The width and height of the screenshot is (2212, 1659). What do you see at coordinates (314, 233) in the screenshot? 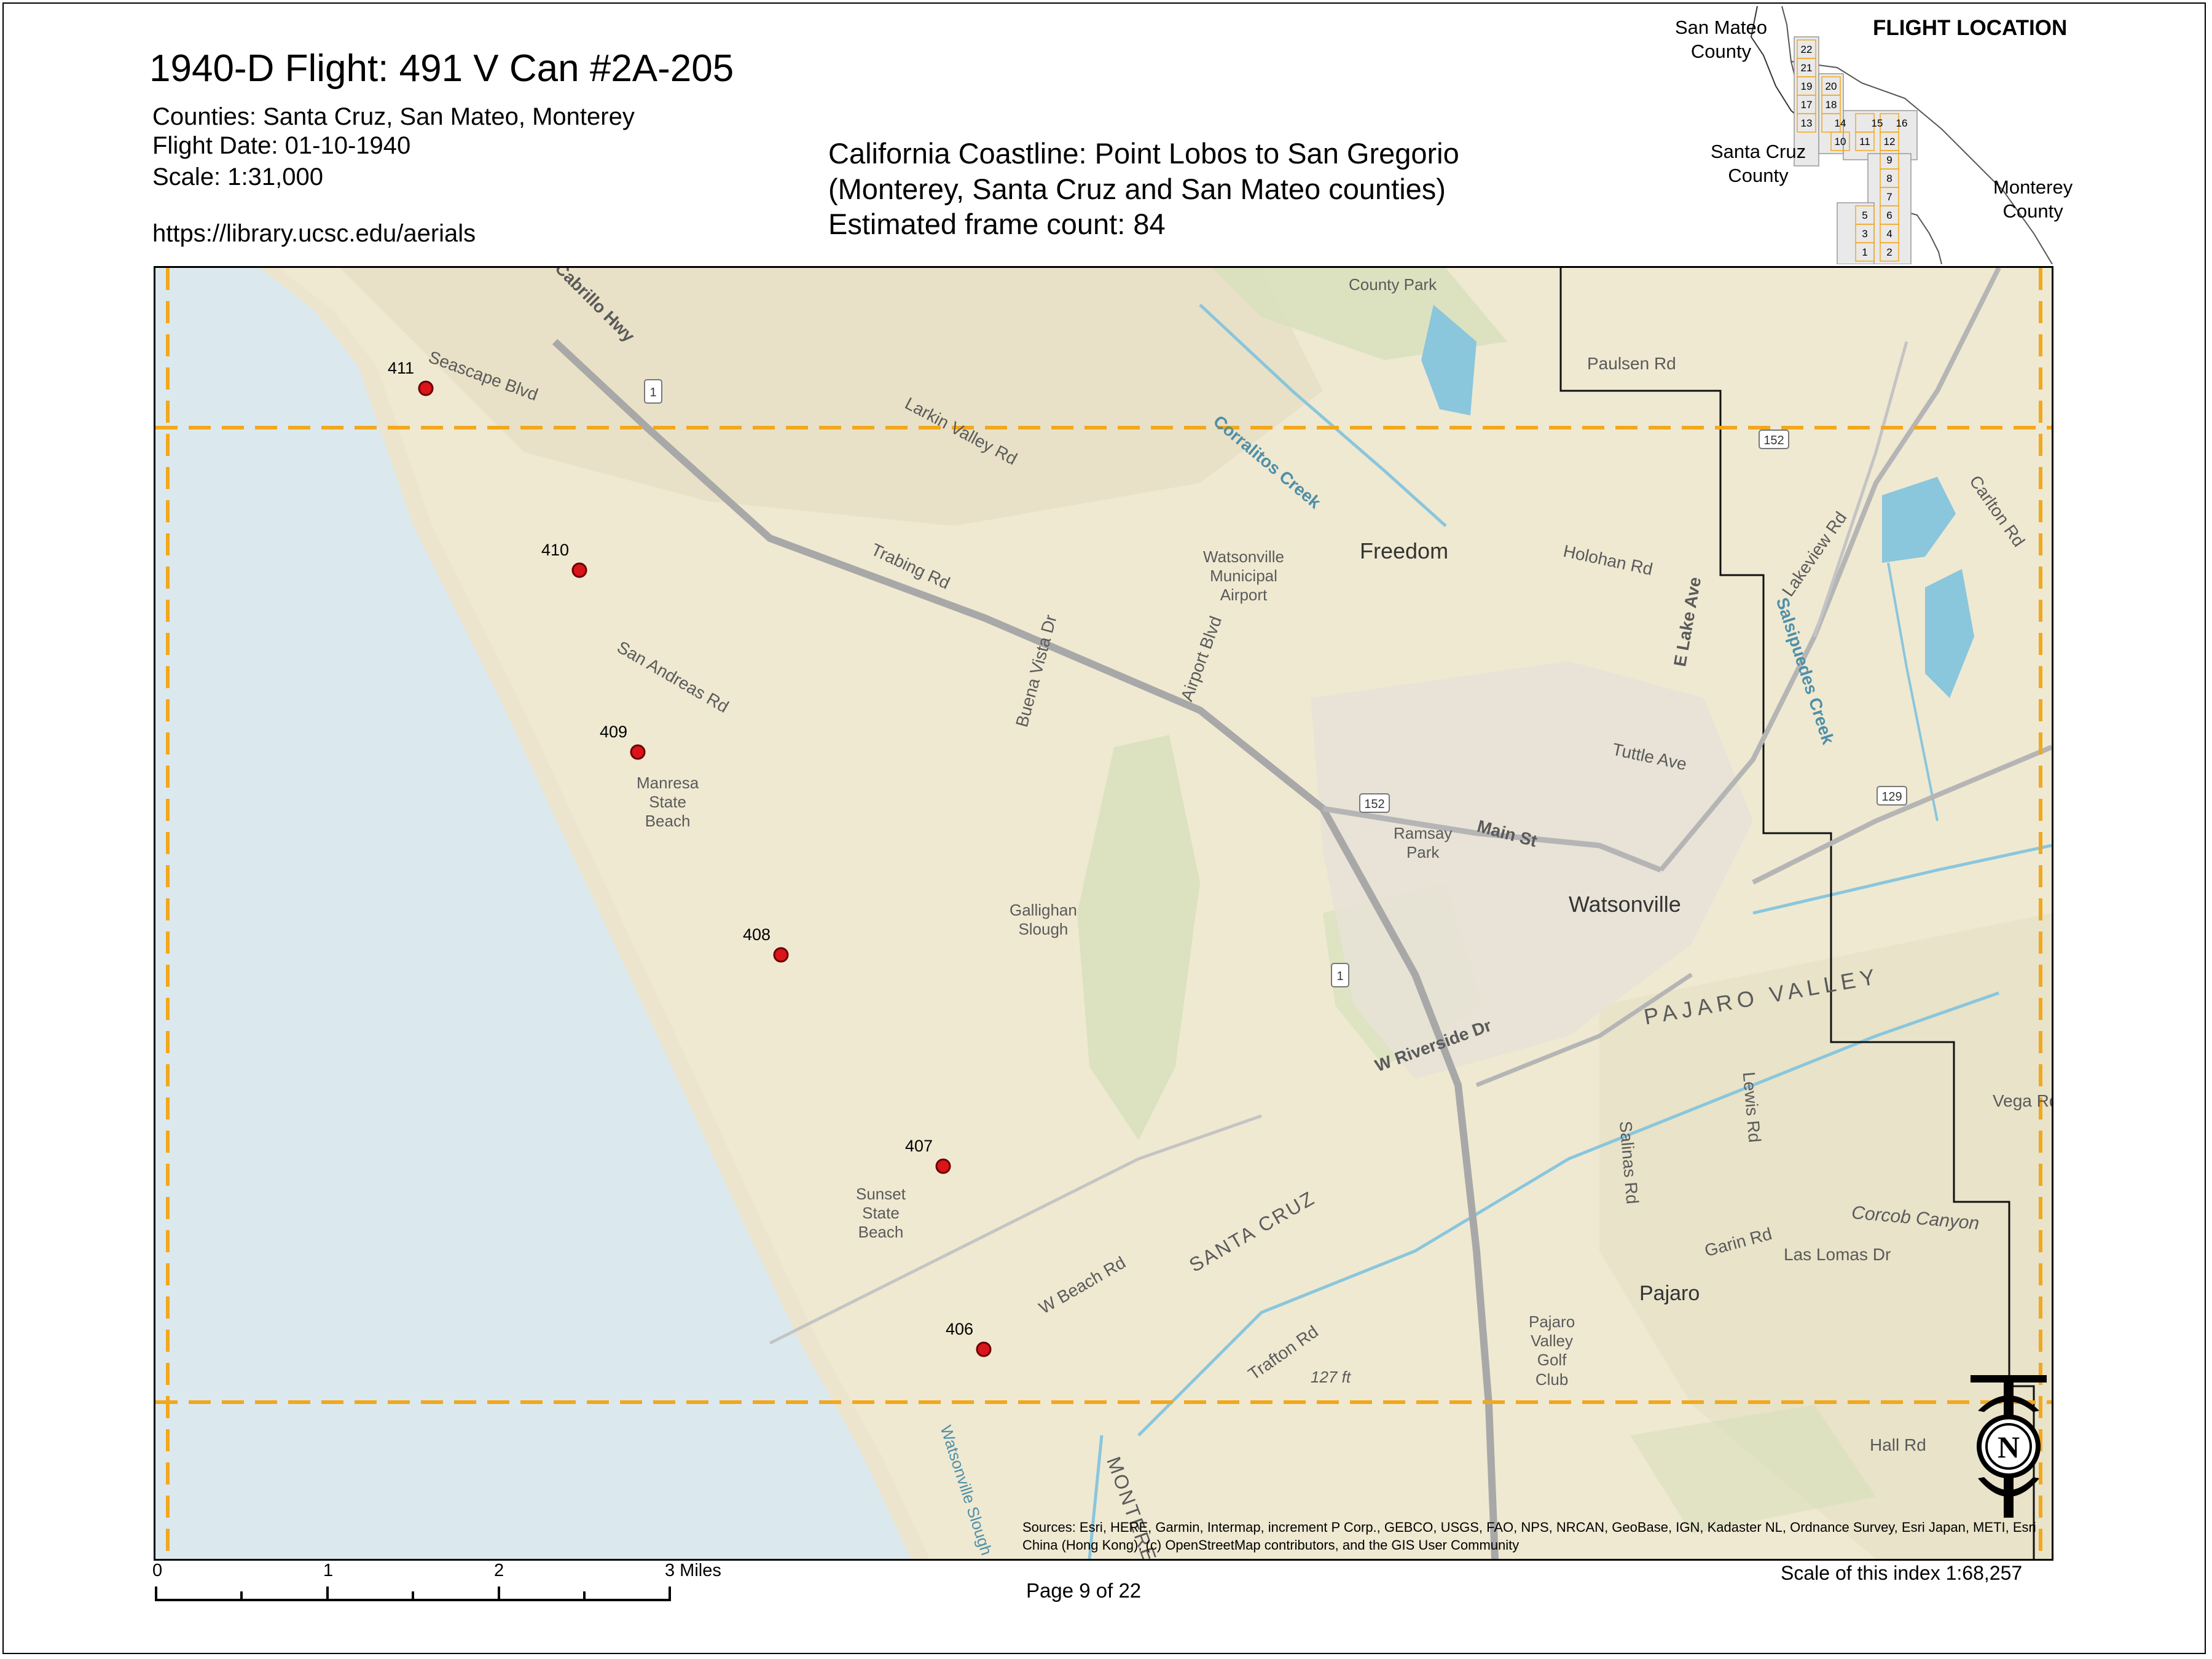
I see `website-link: https://library.ucsc.edu/aerials` at bounding box center [314, 233].